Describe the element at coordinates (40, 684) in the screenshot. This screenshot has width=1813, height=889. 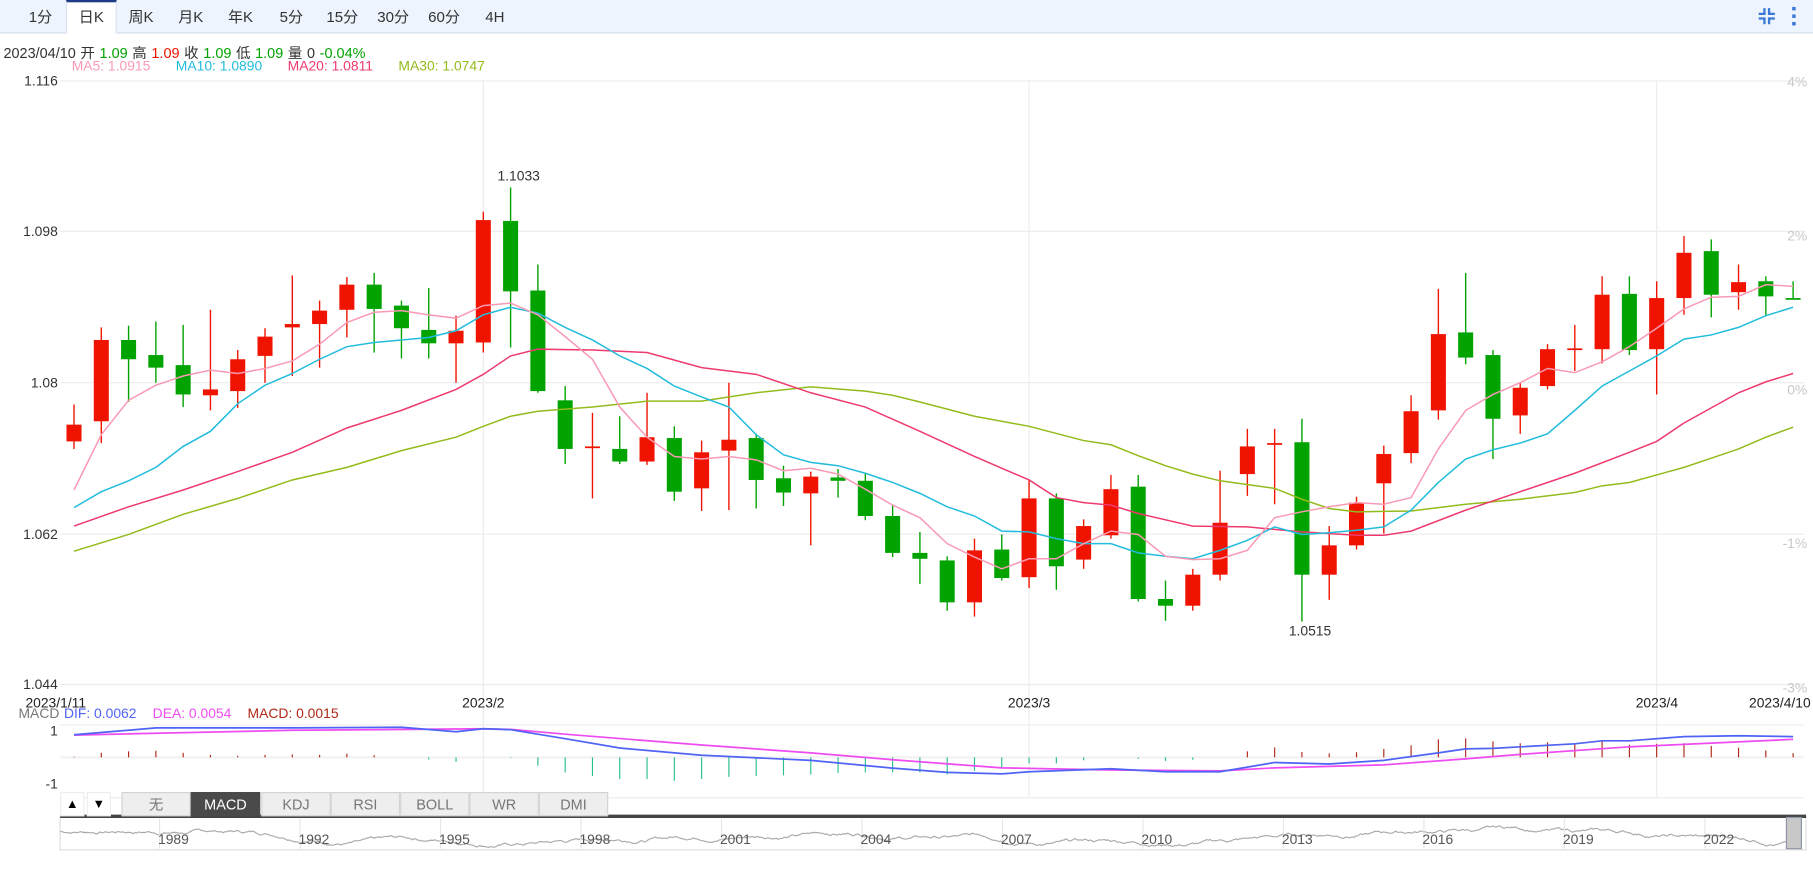
I see `y-tick-1044: 1.044` at that location.